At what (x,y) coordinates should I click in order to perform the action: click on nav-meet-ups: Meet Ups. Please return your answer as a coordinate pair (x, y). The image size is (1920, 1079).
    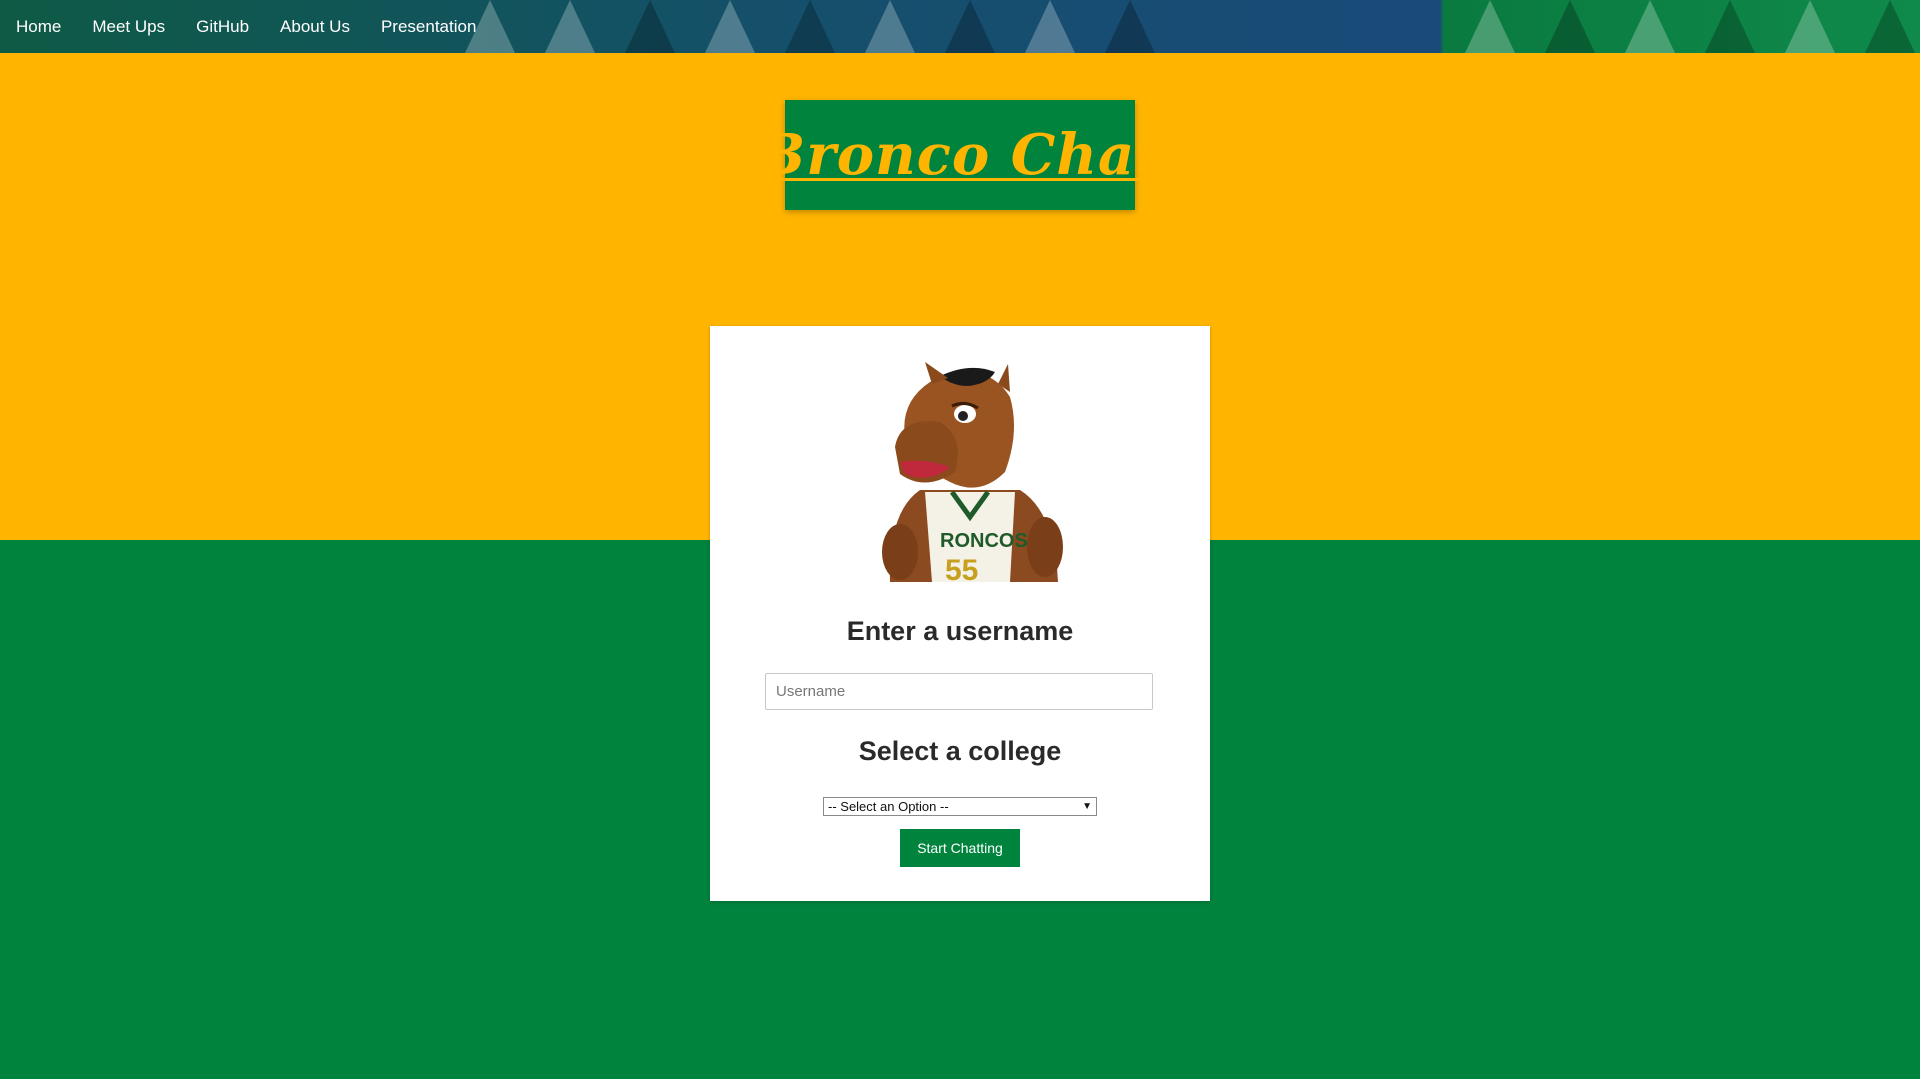
    Looking at the image, I should click on (128, 27).